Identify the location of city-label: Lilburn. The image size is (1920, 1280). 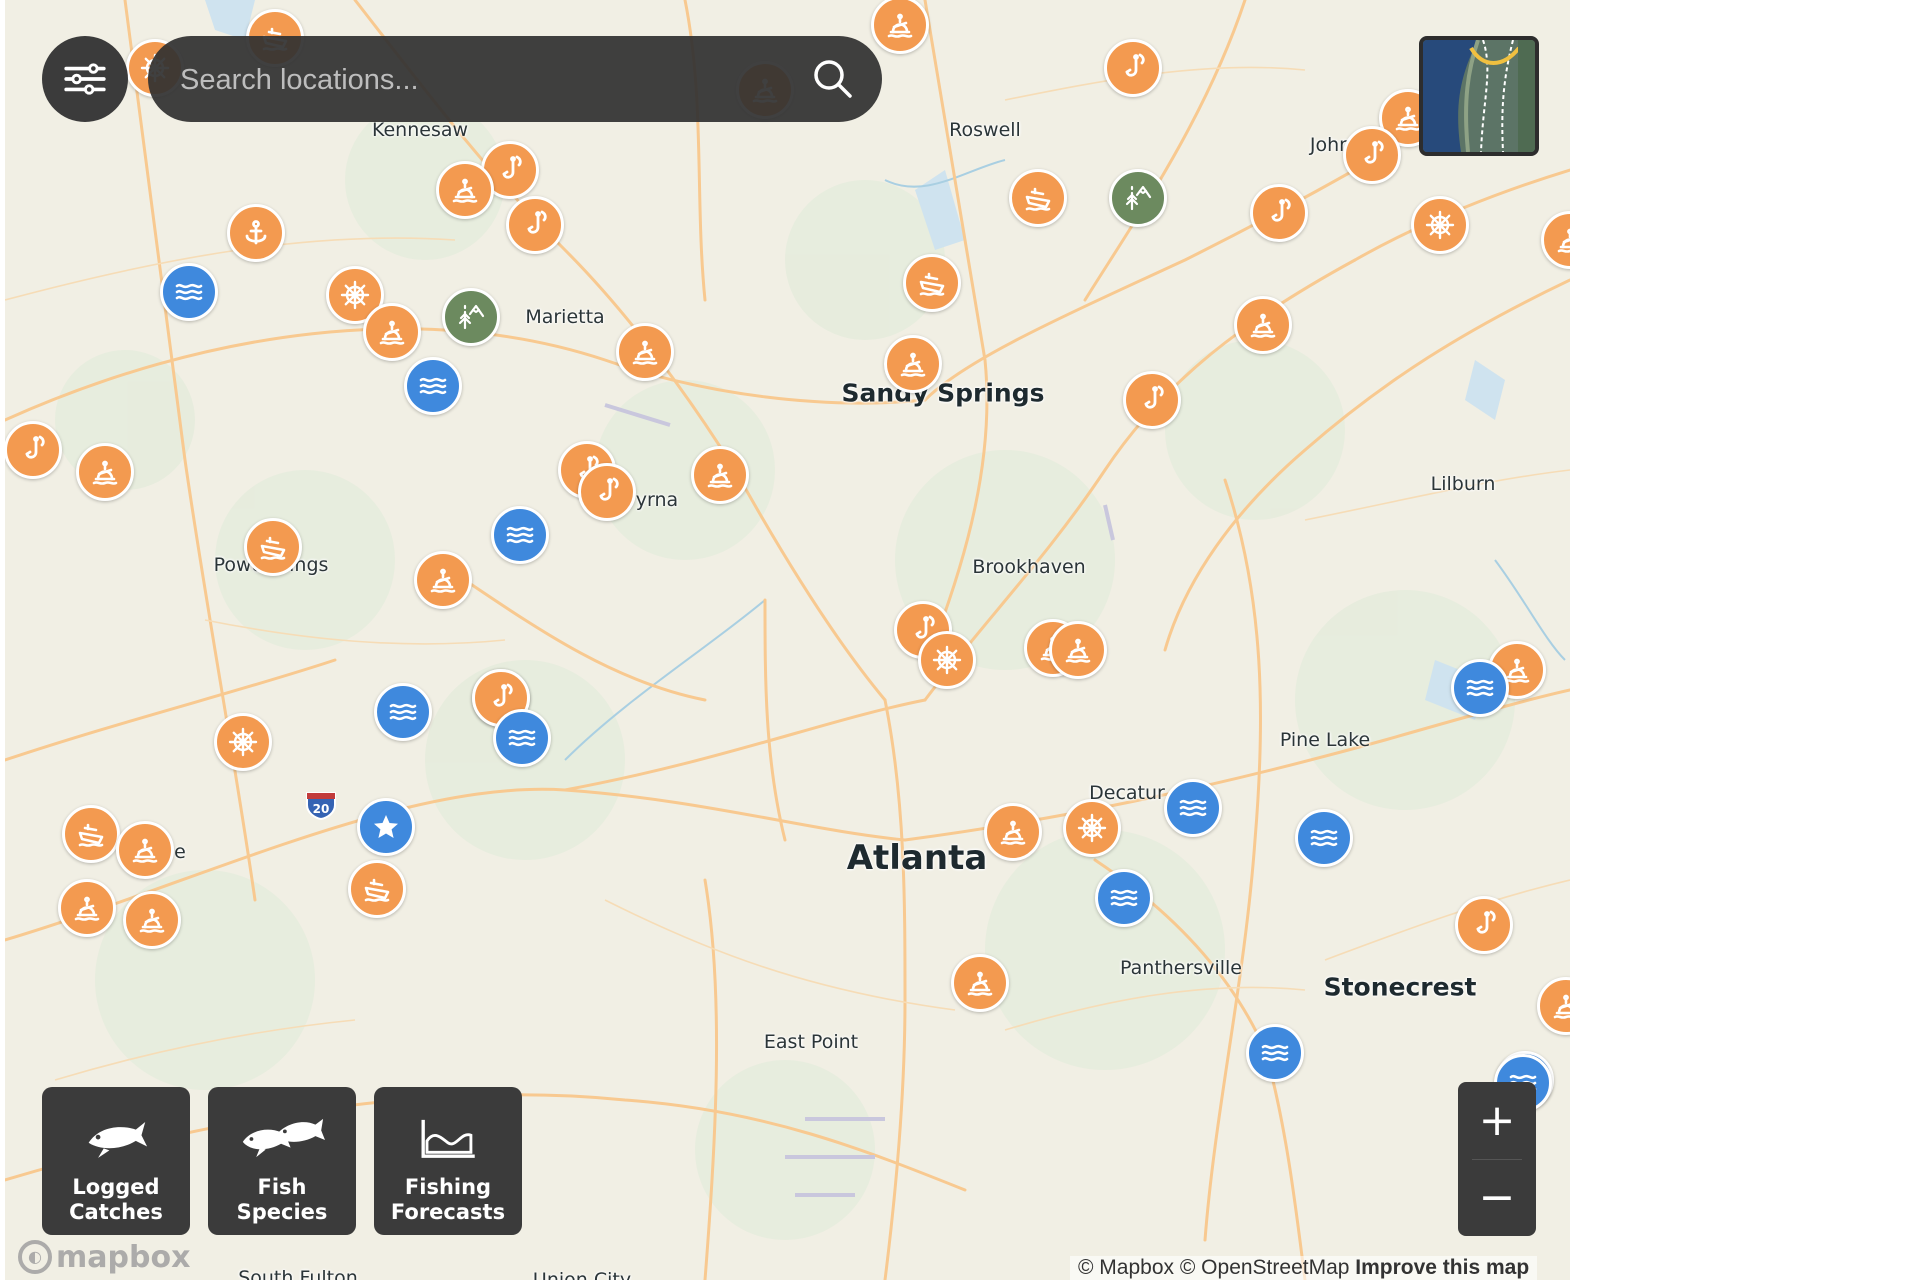
(1463, 484).